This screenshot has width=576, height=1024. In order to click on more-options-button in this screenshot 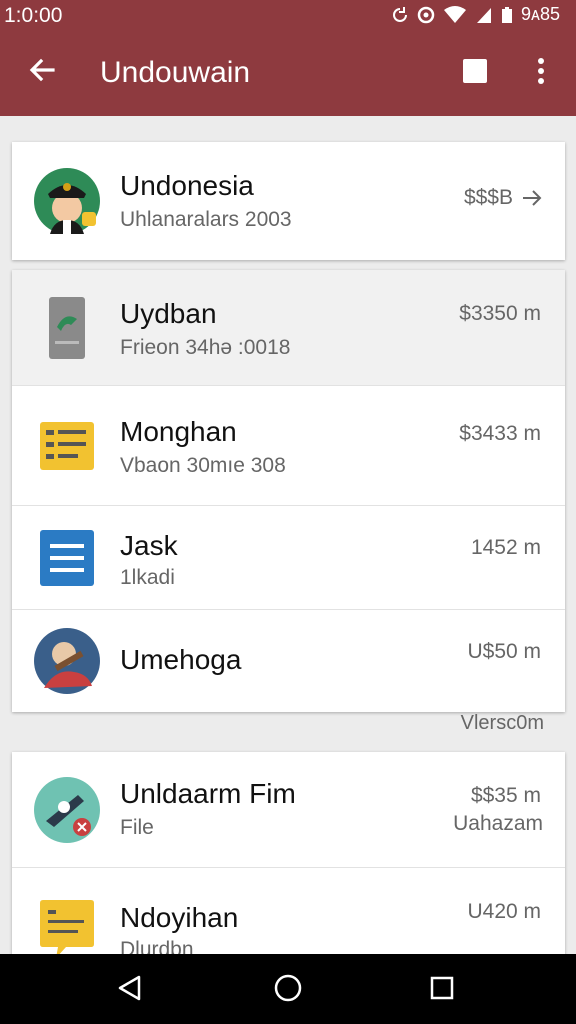, I will do `click(541, 73)`.